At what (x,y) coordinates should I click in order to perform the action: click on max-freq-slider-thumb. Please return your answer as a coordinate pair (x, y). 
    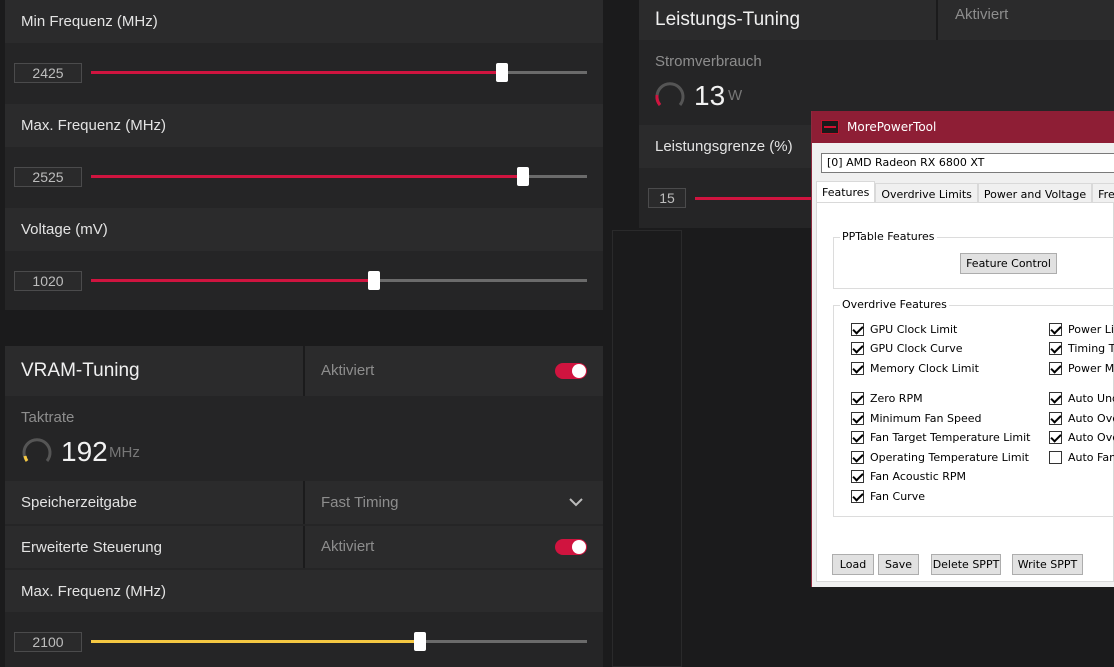
    Looking at the image, I should click on (522, 176).